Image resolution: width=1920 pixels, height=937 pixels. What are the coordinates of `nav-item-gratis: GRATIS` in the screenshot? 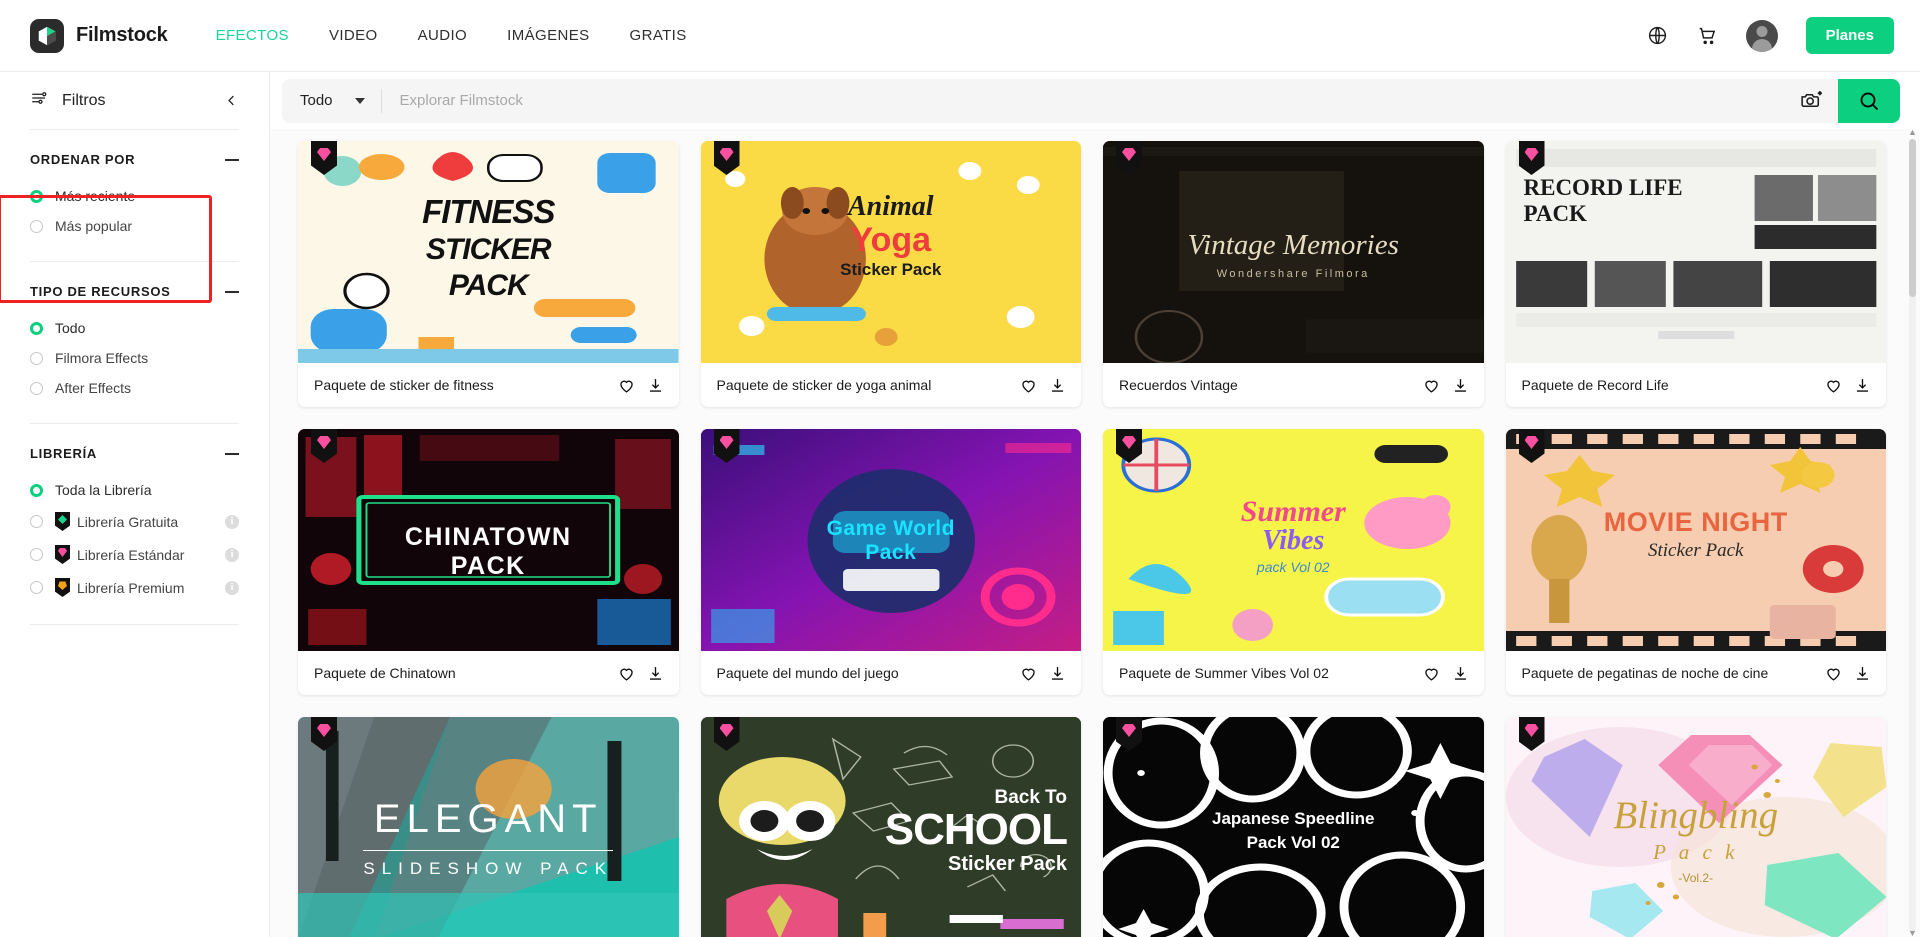 It's located at (658, 35).